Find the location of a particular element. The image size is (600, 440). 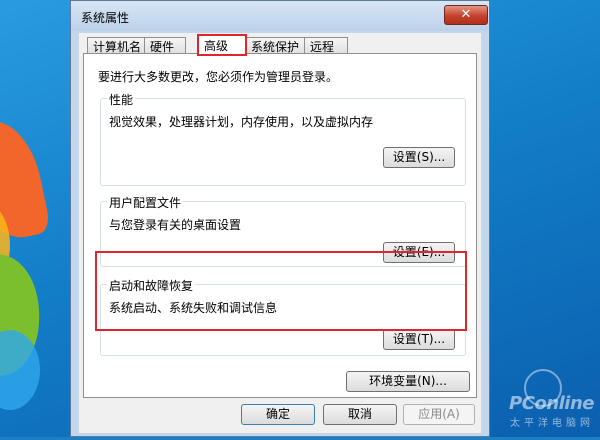

ok-button: 确定 is located at coordinates (278, 414).